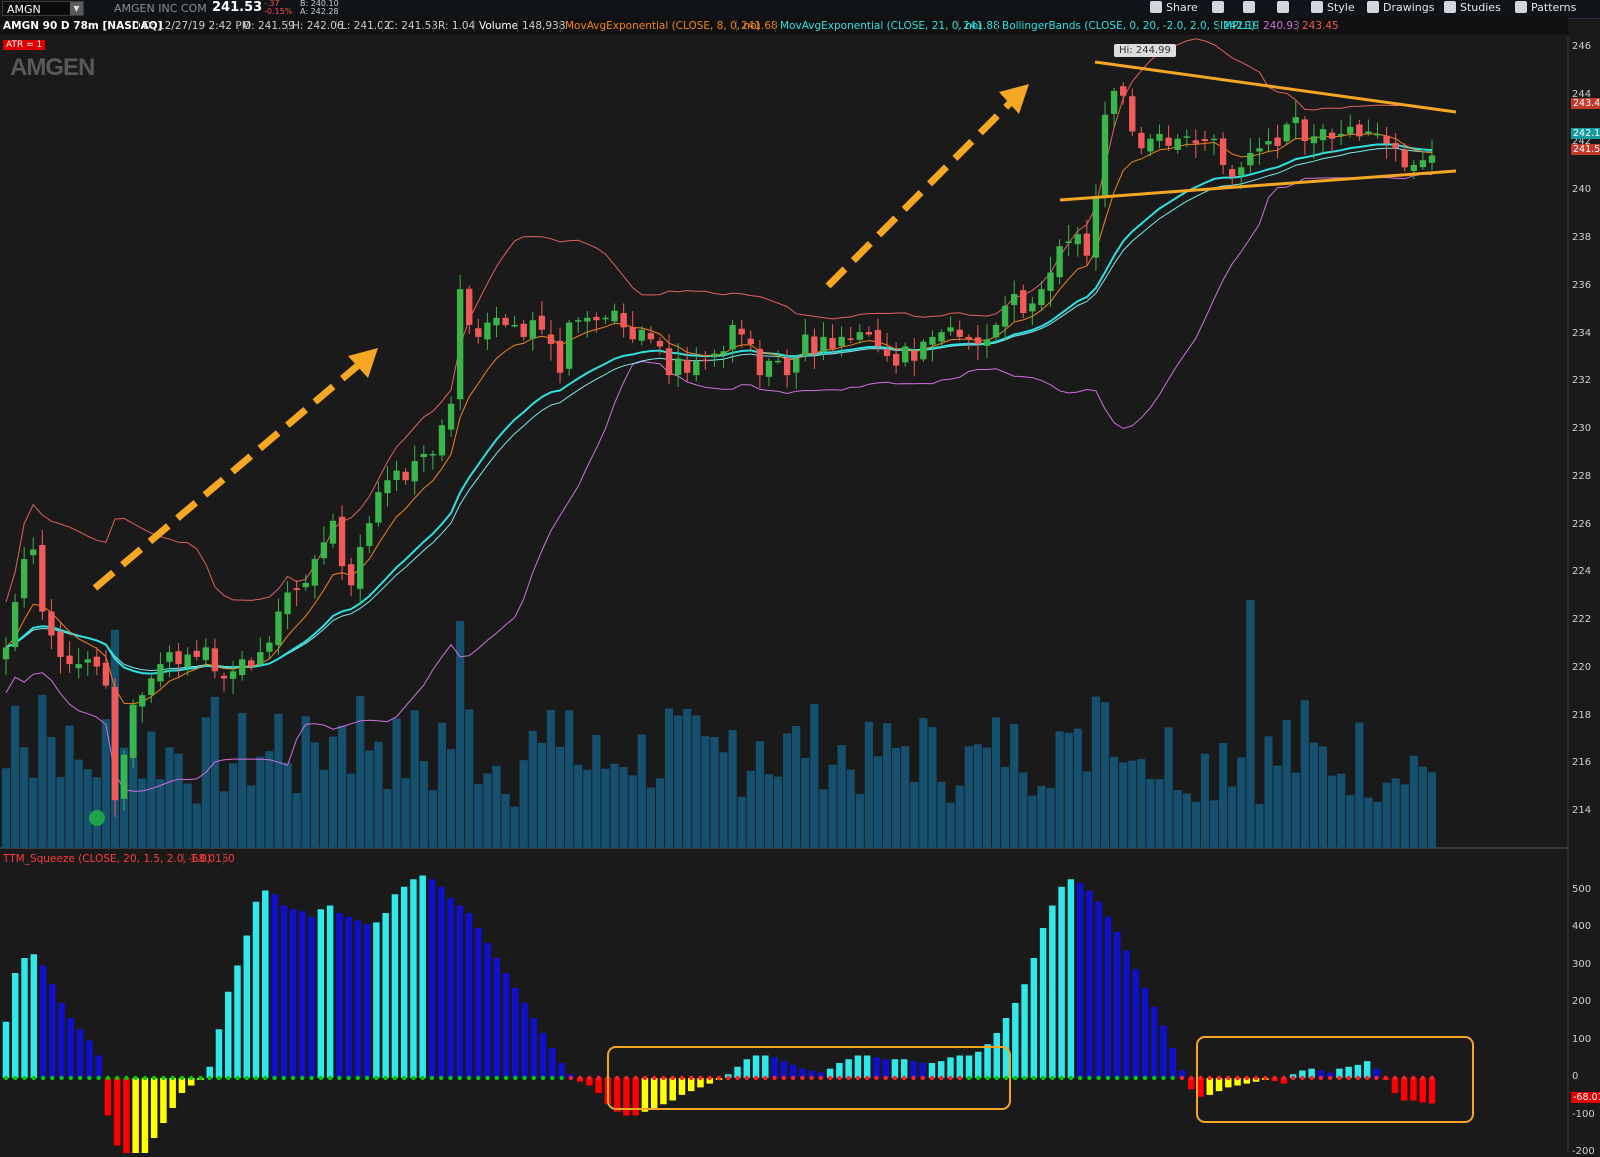 The height and width of the screenshot is (1157, 1600). Describe the element at coordinates (206, 859) in the screenshot. I see `squeeze-value: -68.015` at that location.